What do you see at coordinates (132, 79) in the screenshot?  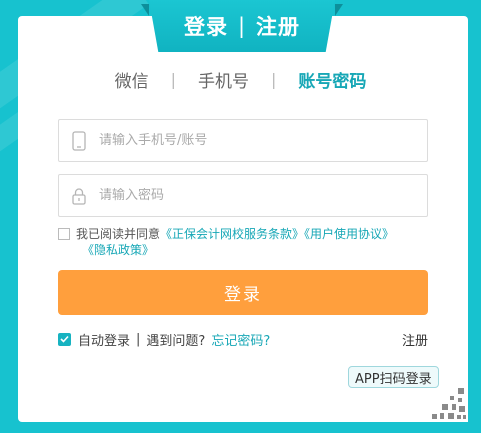 I see `tab-wechat: 微信` at bounding box center [132, 79].